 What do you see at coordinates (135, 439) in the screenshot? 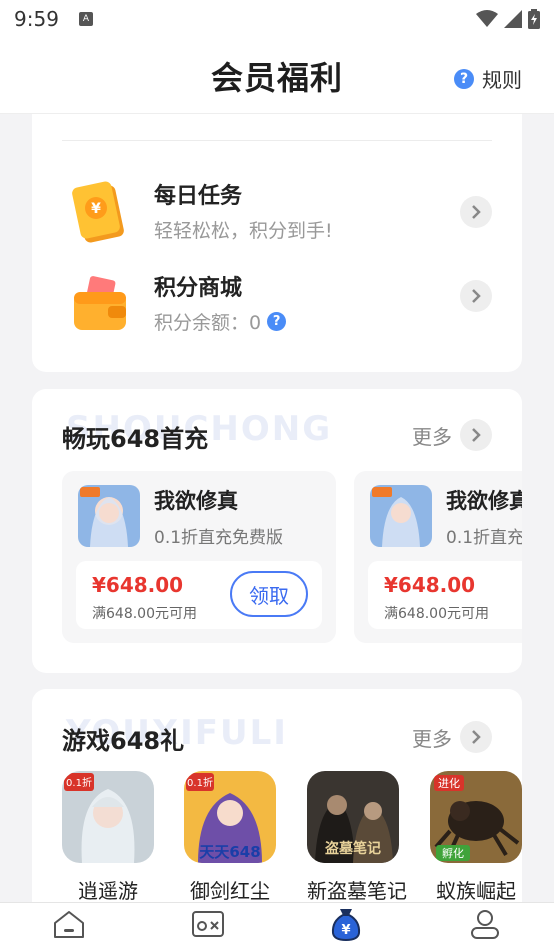
I see `section-title: 畅玩648首充` at bounding box center [135, 439].